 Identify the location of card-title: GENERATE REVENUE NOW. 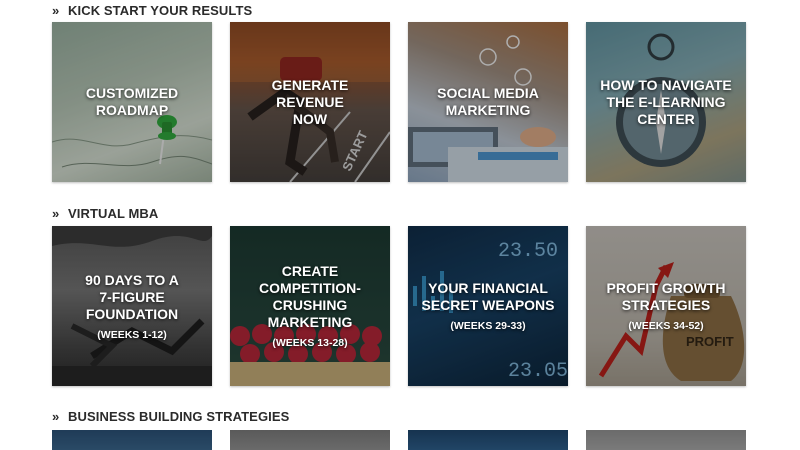
(310, 101).